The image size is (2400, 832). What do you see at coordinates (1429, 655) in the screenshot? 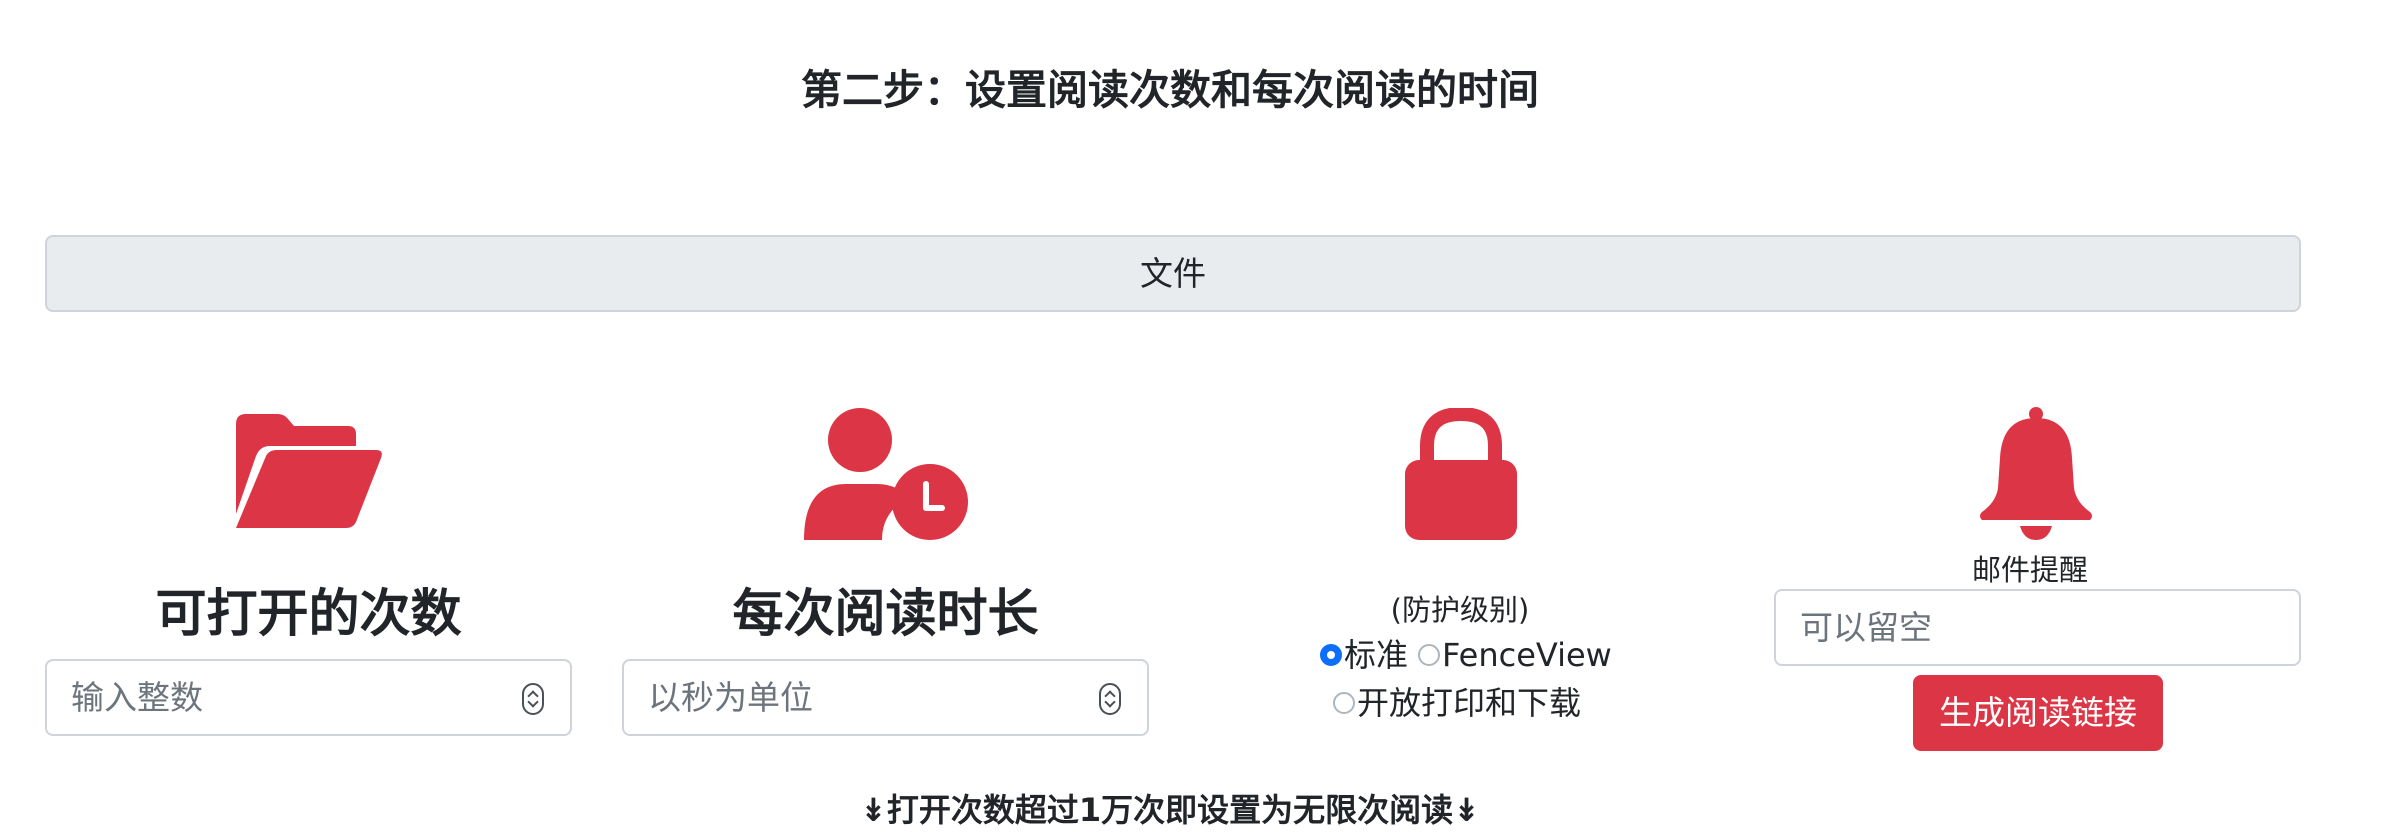
I see `radio-fenceview-button` at bounding box center [1429, 655].